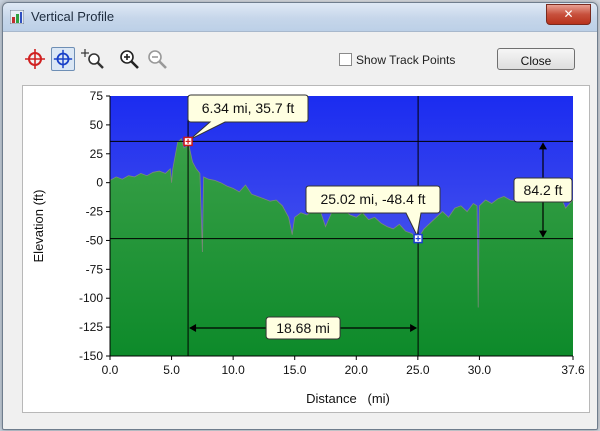 The image size is (600, 431). What do you see at coordinates (157, 59) in the screenshot?
I see `zoom-out-icon` at bounding box center [157, 59].